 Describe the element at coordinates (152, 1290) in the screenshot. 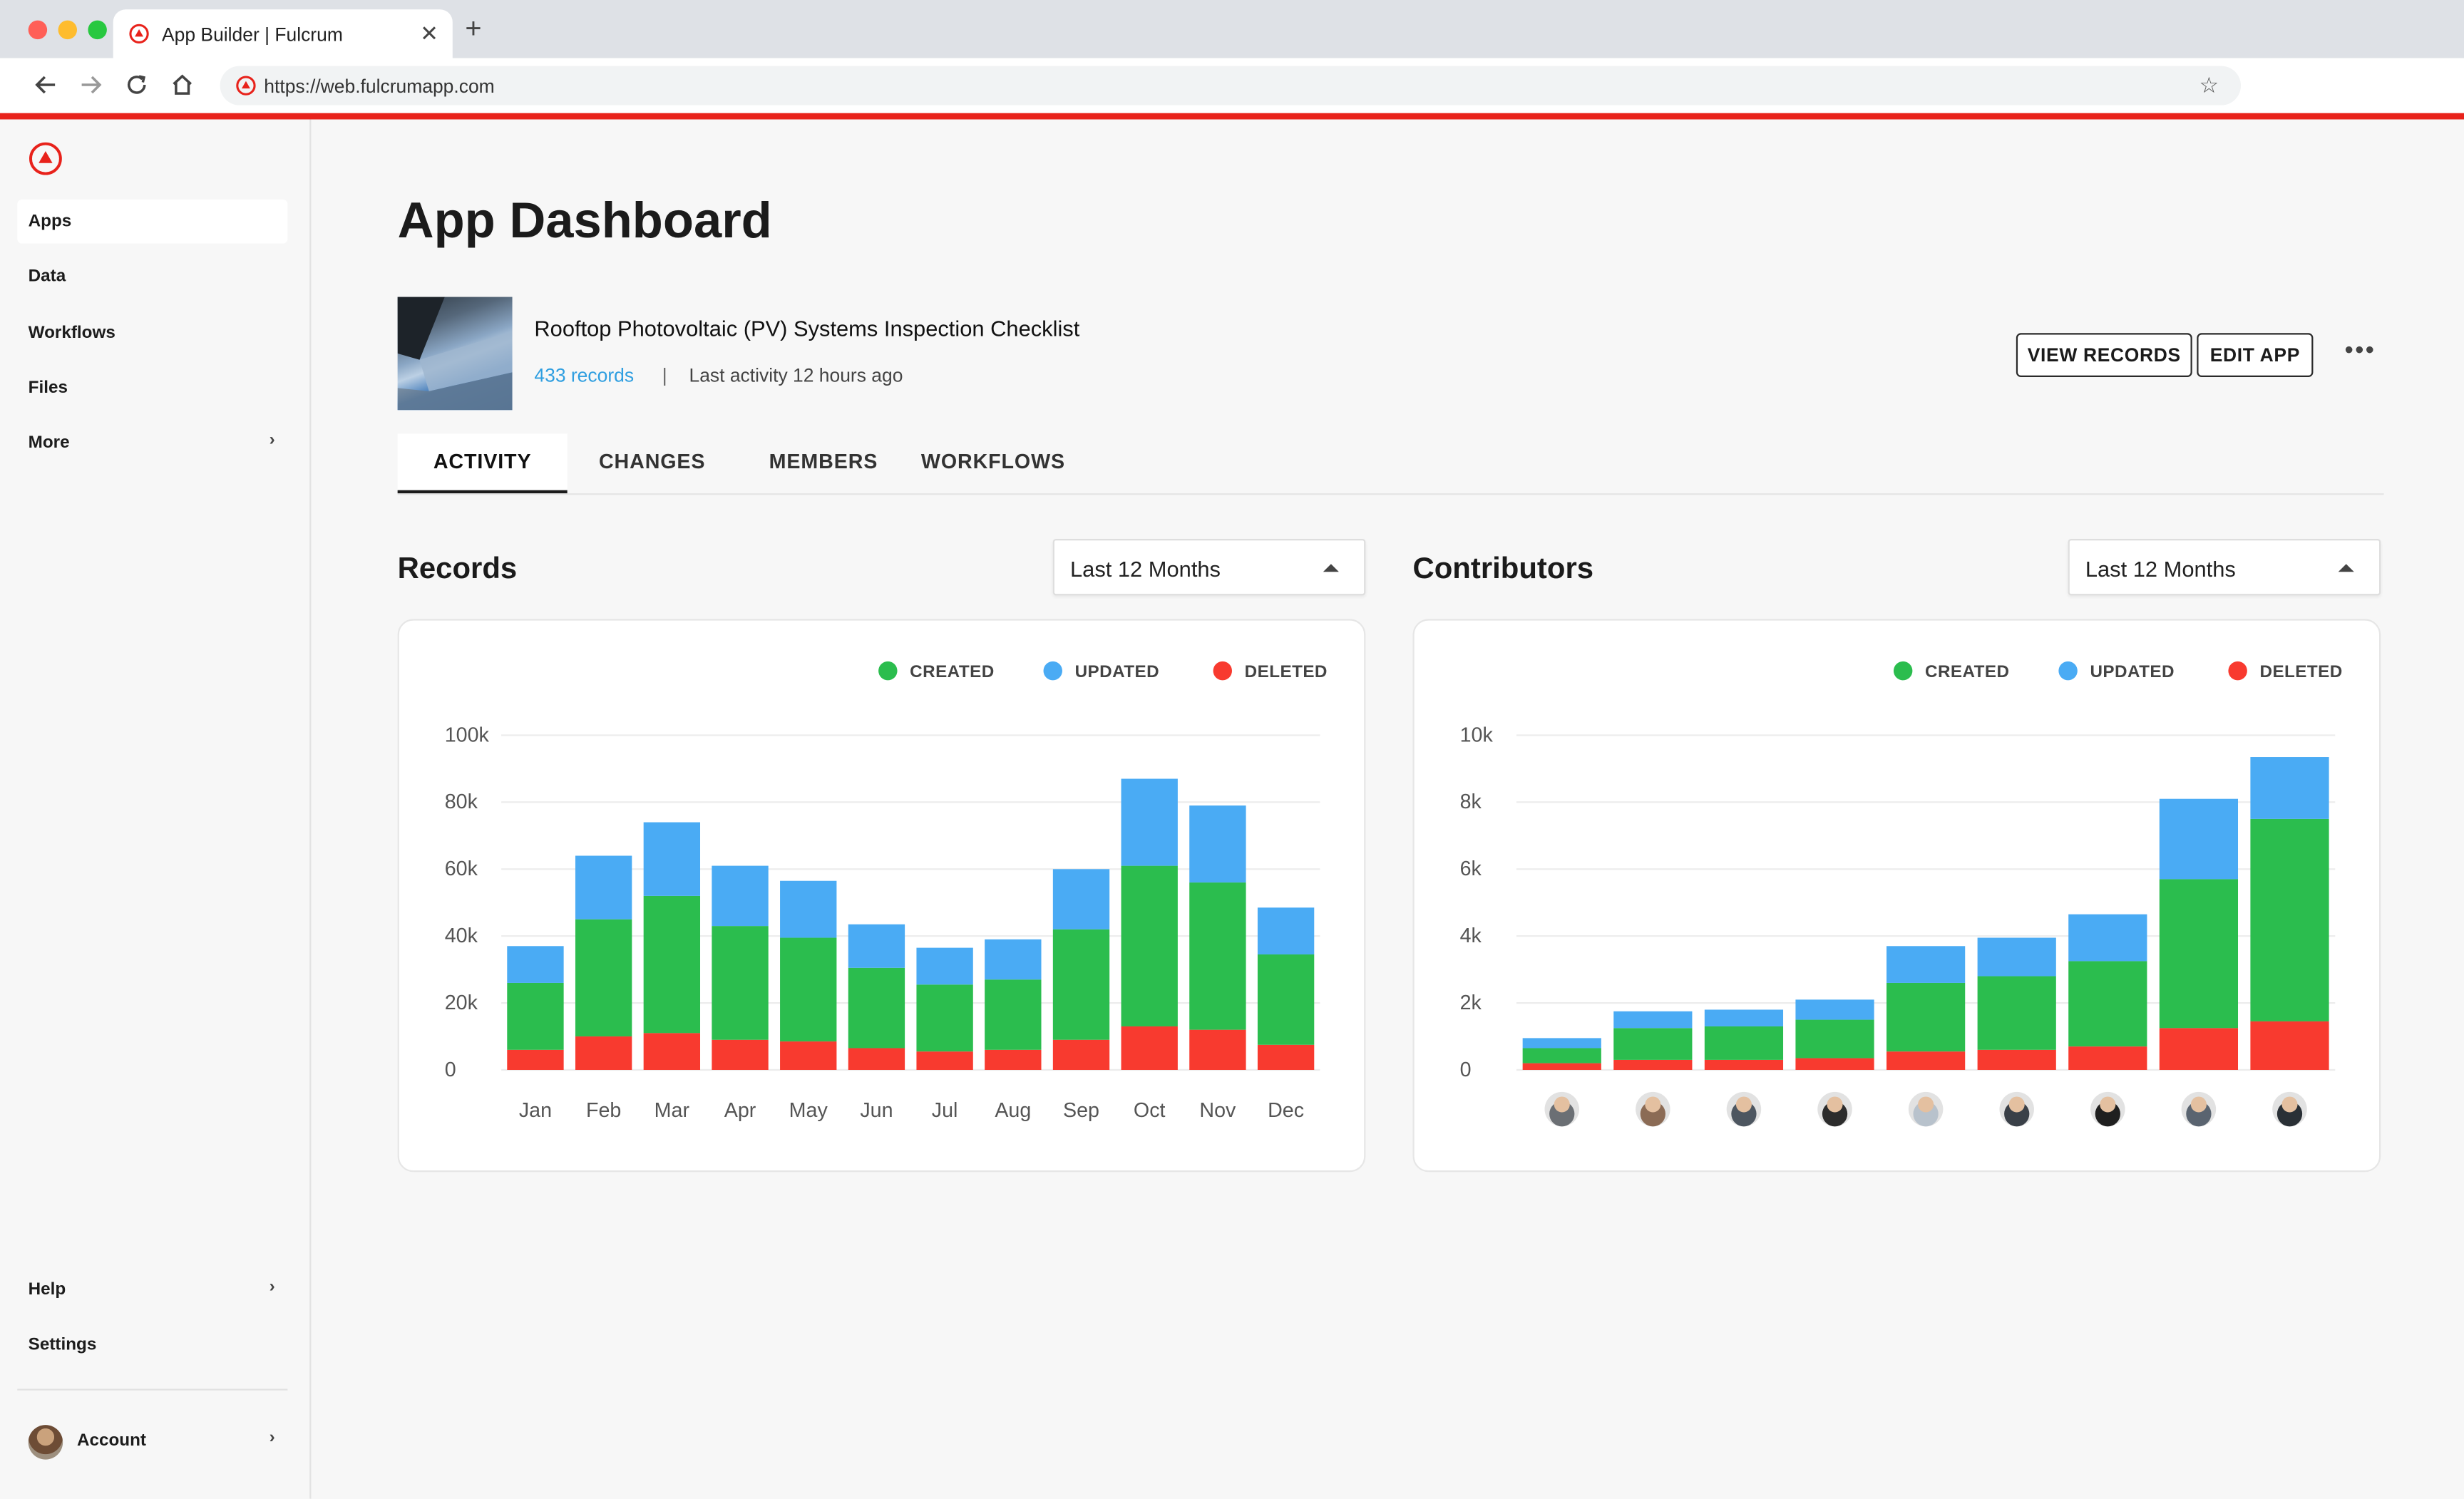

I see `sidebar-item-help: Help ›` at that location.